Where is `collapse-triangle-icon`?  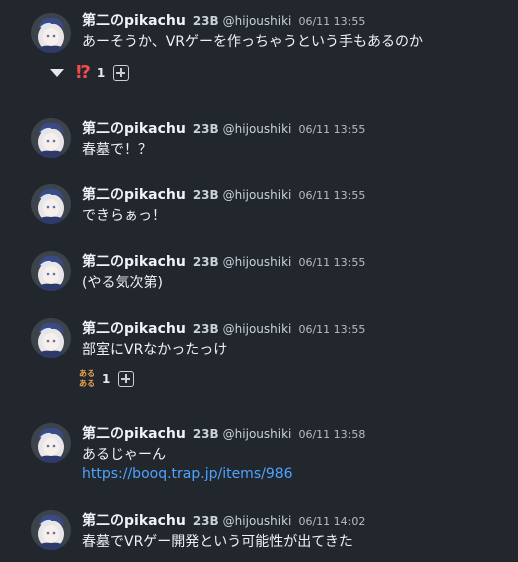
collapse-triangle-icon is located at coordinates (57, 73).